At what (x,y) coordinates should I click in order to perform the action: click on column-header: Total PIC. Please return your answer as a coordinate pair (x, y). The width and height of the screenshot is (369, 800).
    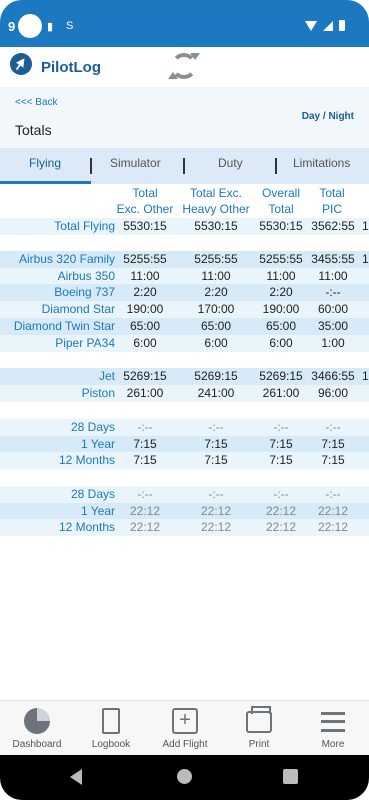
    Looking at the image, I should click on (332, 201).